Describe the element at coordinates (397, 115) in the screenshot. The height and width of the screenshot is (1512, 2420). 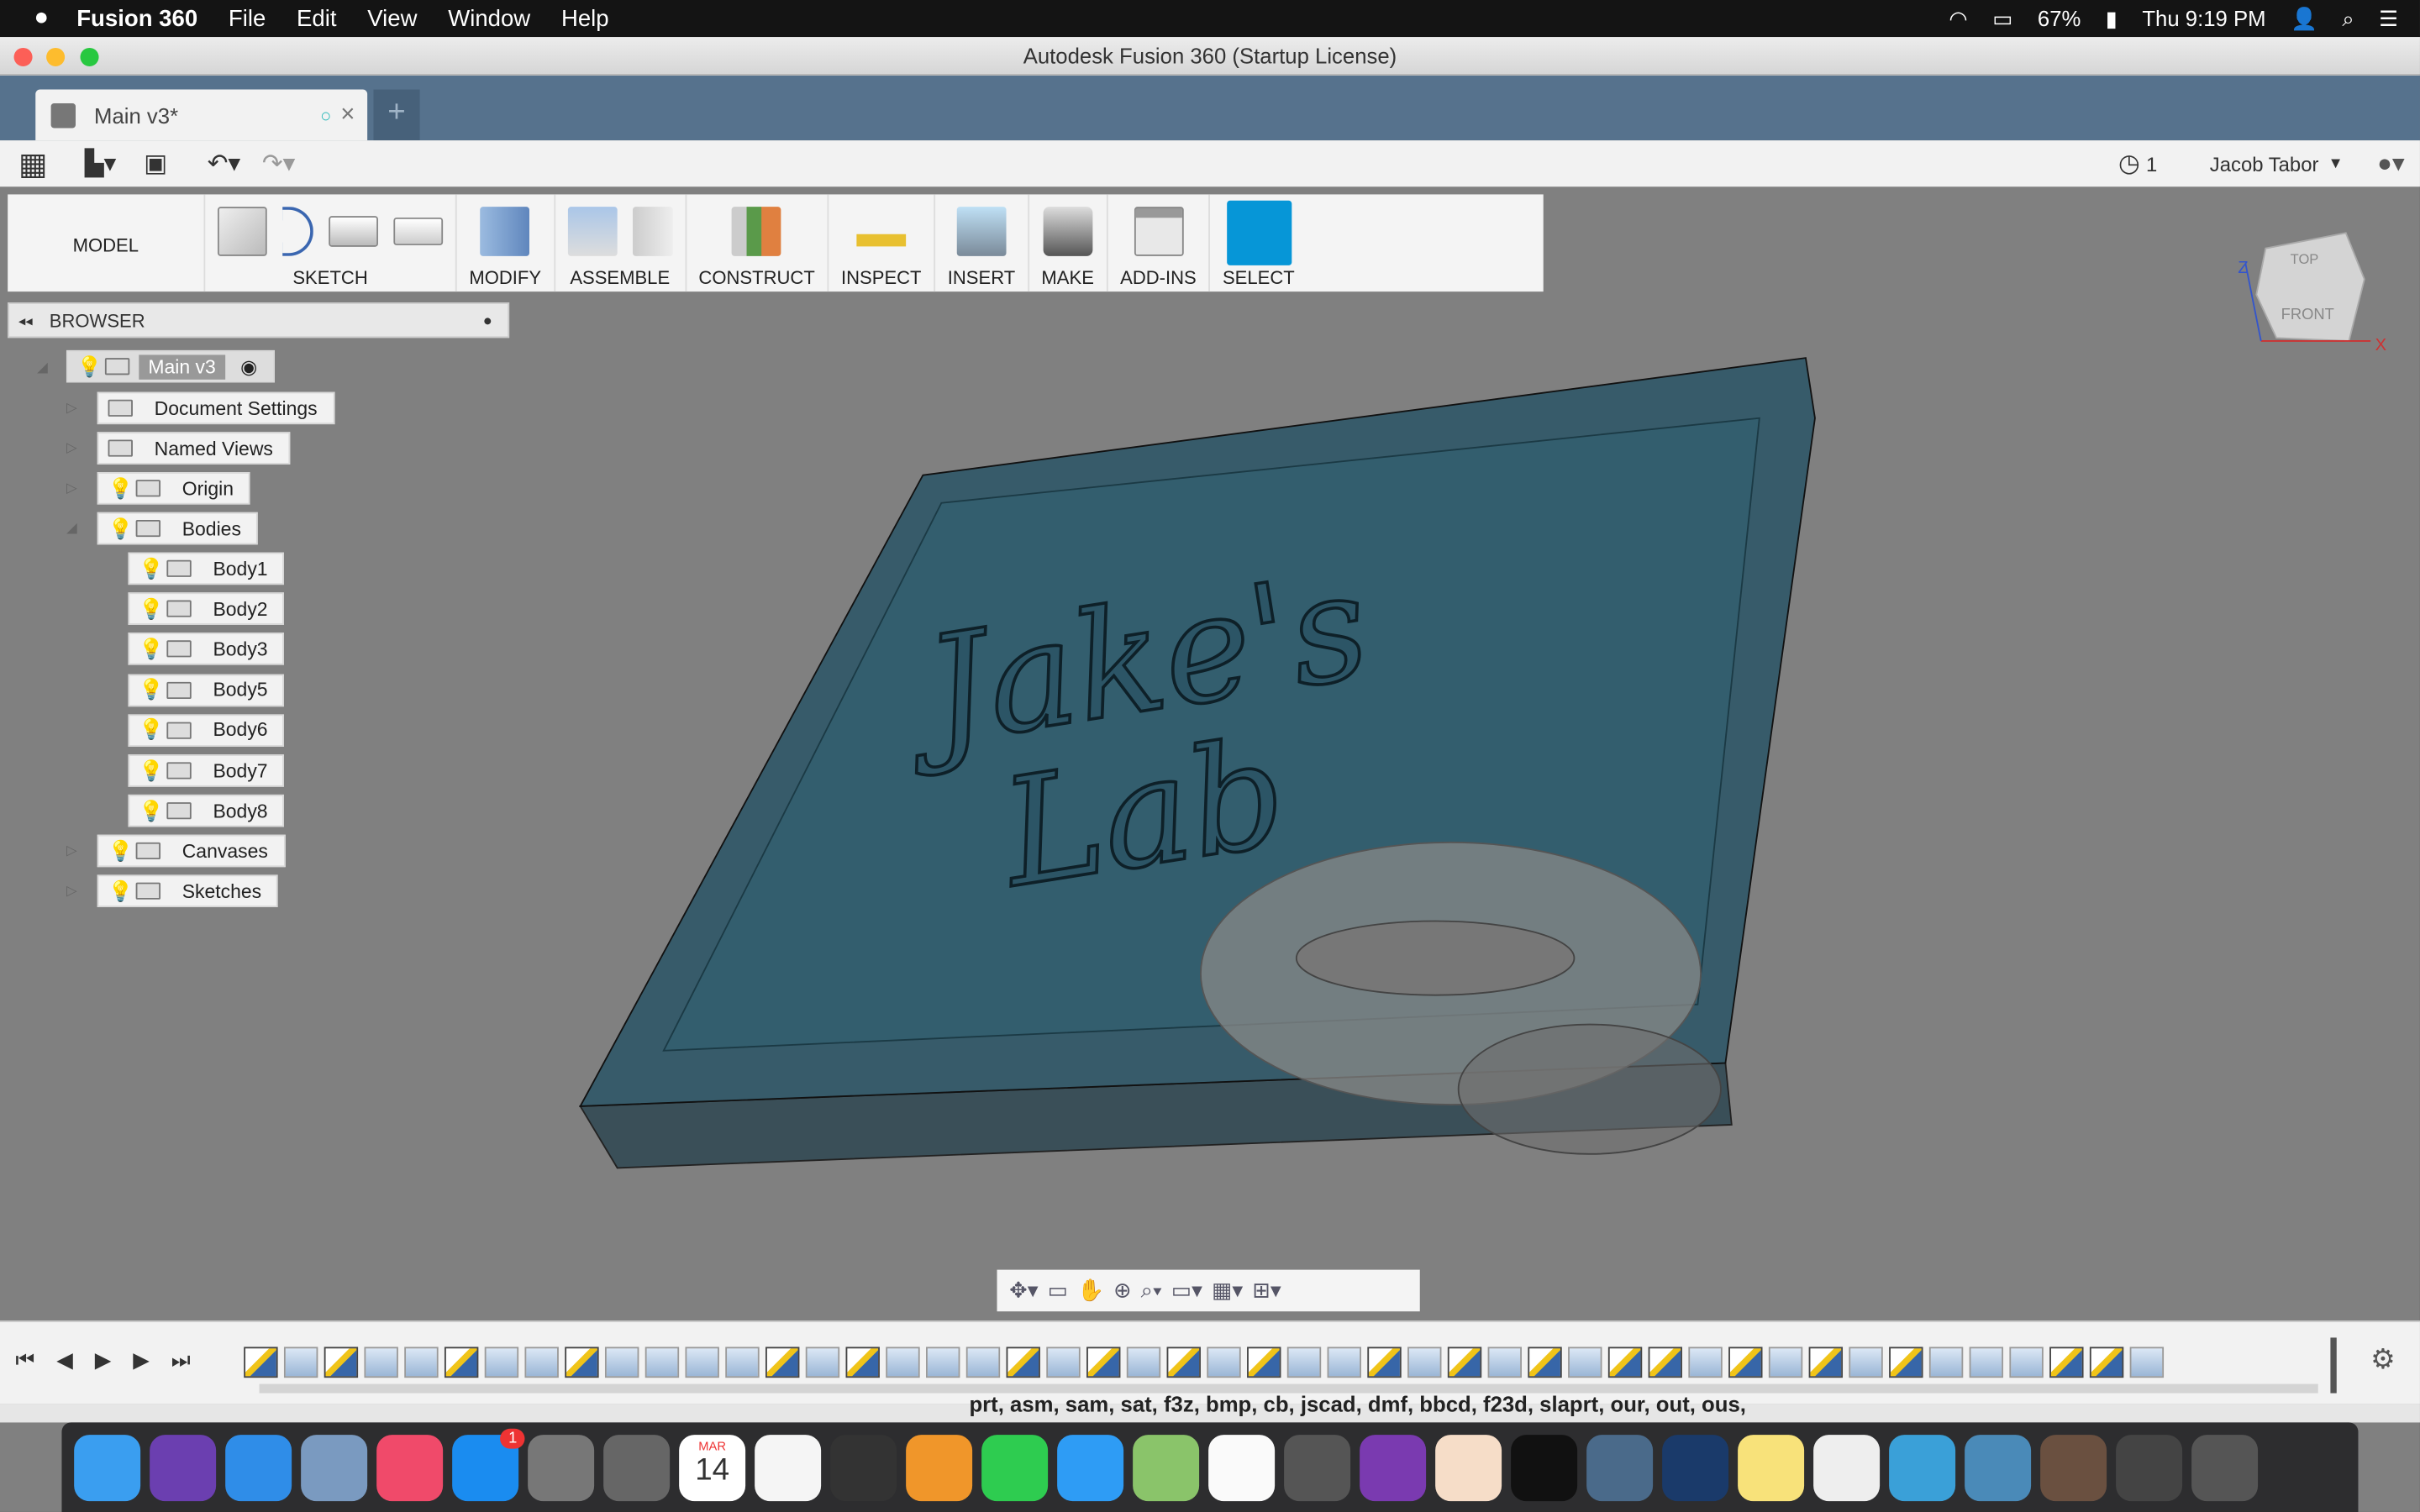
I see `new-tab-button: +` at that location.